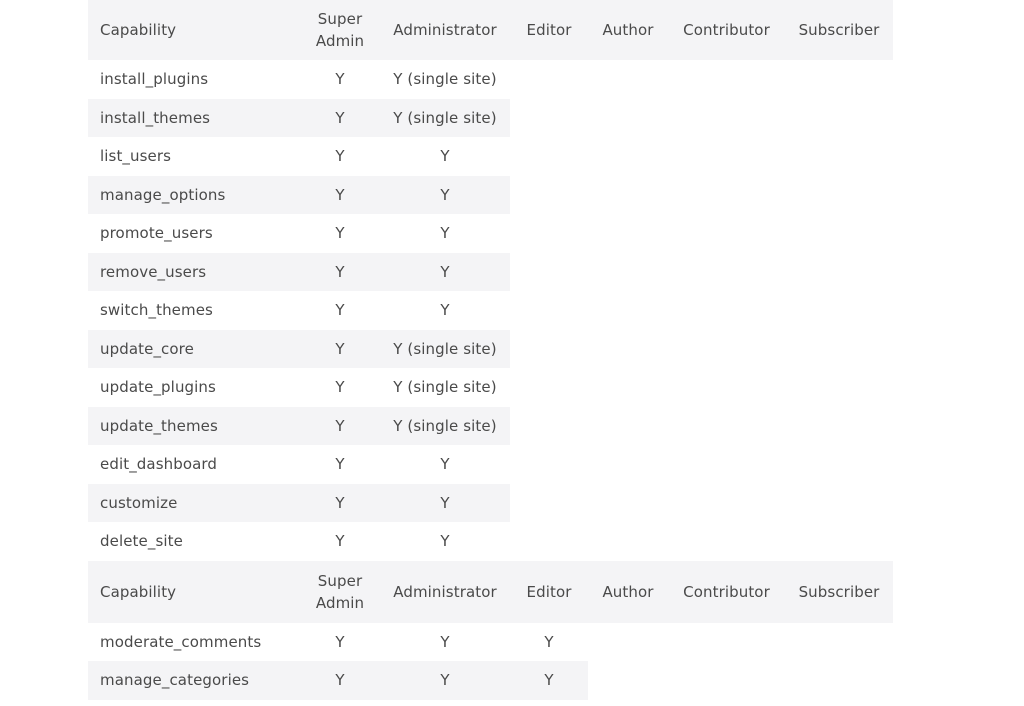 The image size is (1024, 706). What do you see at coordinates (194, 425) in the screenshot?
I see `cell-capability: update_themes` at bounding box center [194, 425].